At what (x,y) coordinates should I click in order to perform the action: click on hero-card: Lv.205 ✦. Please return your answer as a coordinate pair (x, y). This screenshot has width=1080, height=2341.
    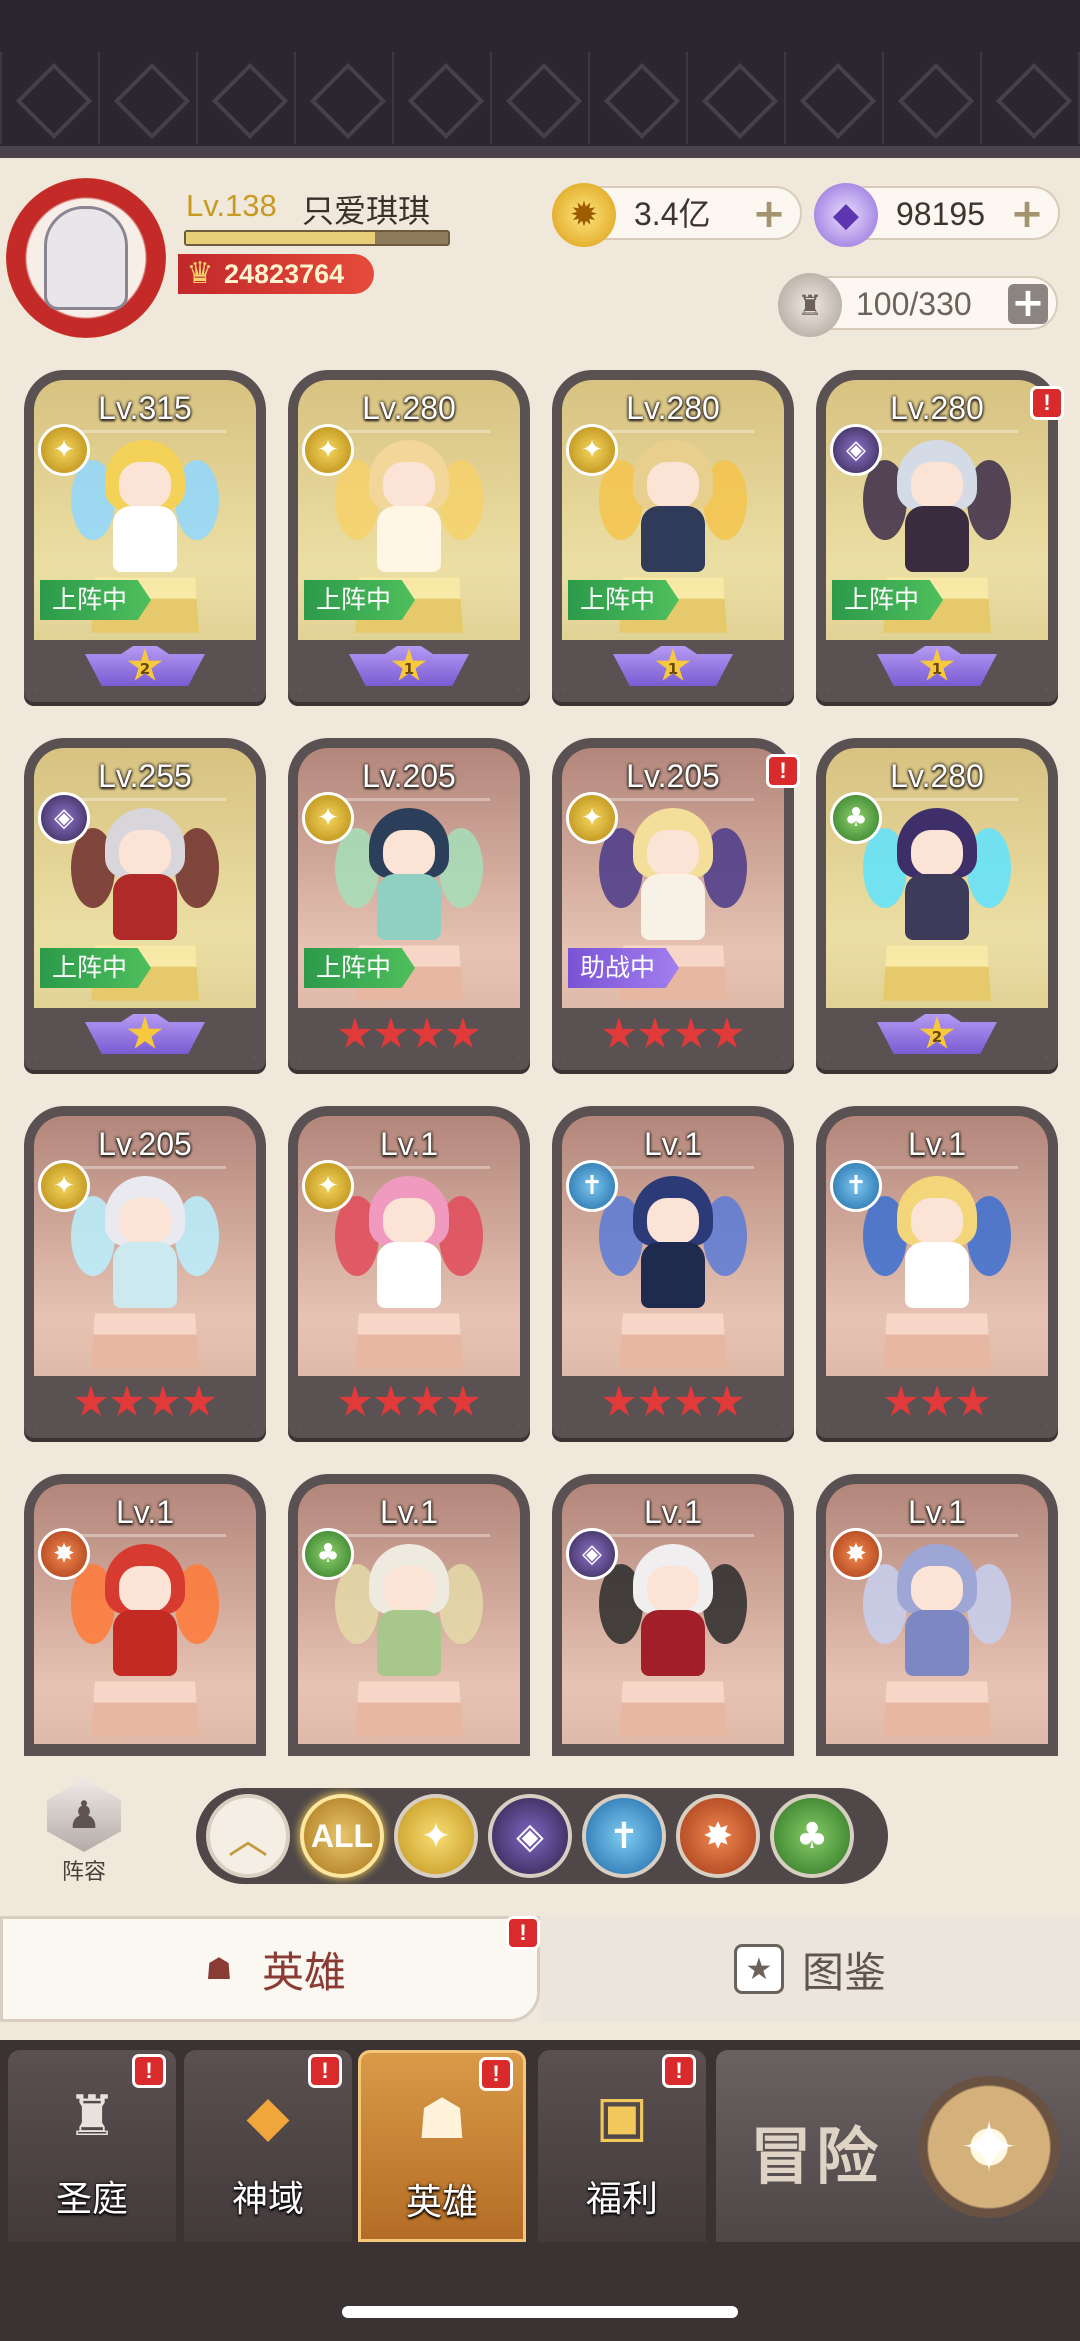
    Looking at the image, I should click on (145, 1272).